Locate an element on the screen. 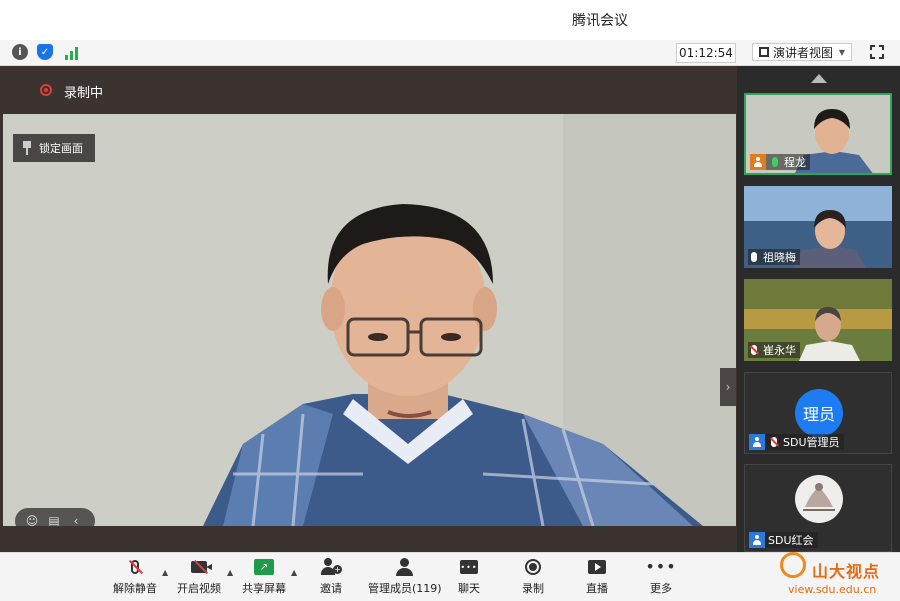  view-mode-select: 演讲者视图 ▼ is located at coordinates (802, 52).